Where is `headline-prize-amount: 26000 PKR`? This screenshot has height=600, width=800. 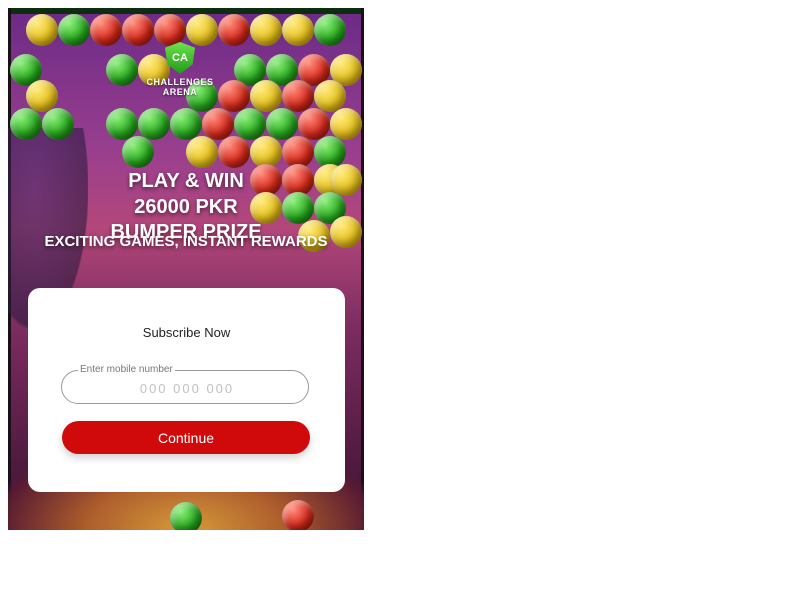 headline-prize-amount: 26000 PKR is located at coordinates (186, 207).